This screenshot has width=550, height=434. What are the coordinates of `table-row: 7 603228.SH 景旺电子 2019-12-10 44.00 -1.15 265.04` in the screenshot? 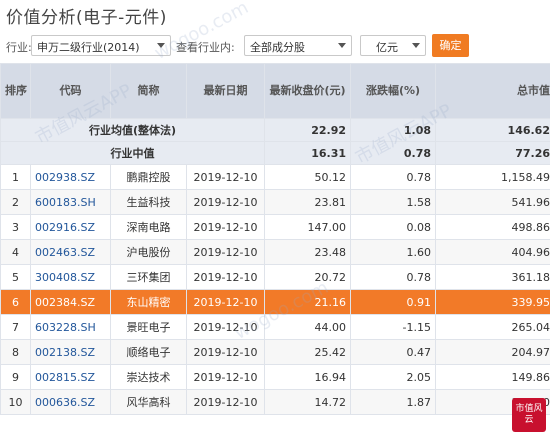 It's located at (275, 327).